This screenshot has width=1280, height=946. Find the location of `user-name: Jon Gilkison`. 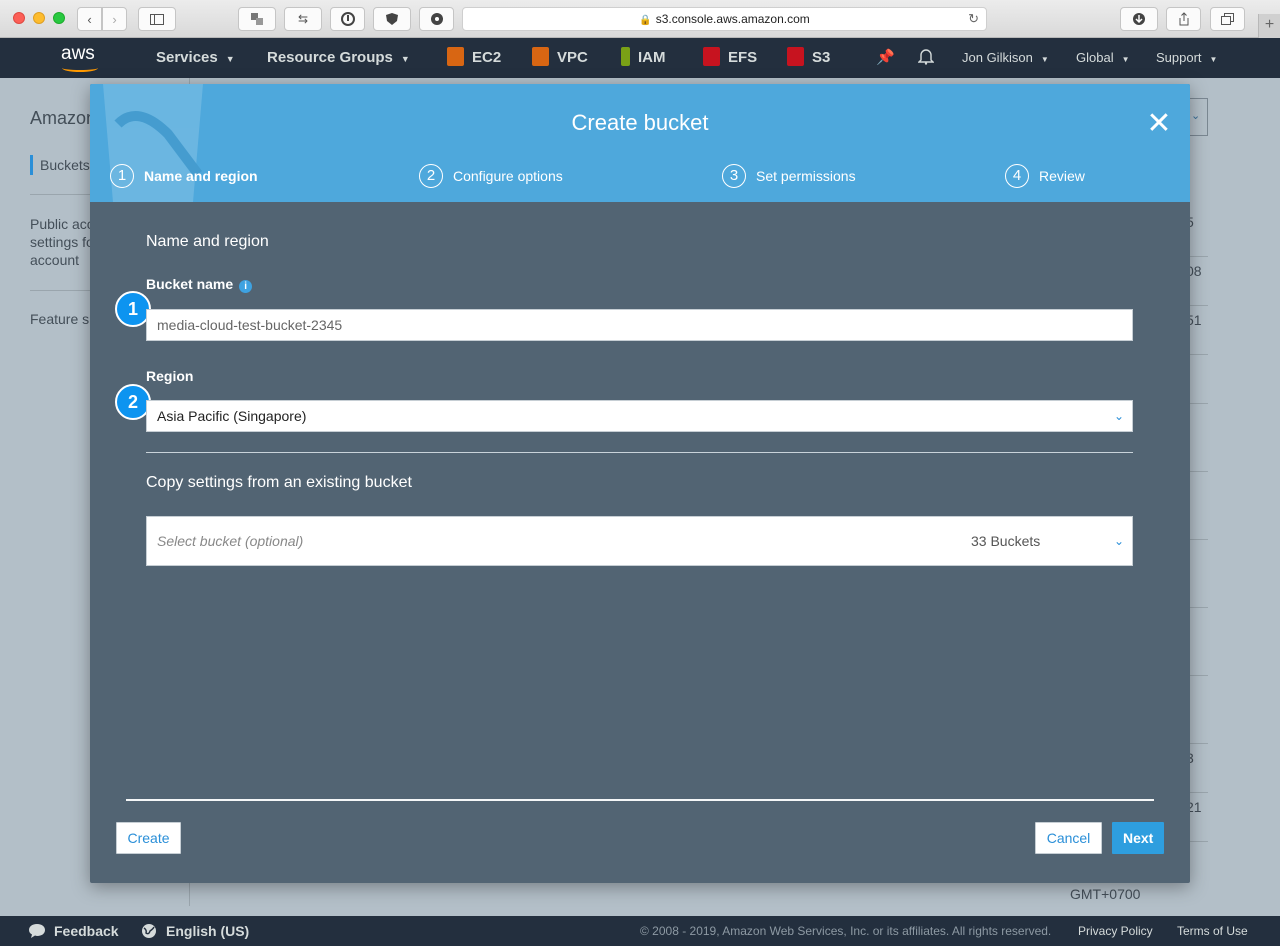

user-name: Jon Gilkison is located at coordinates (997, 57).